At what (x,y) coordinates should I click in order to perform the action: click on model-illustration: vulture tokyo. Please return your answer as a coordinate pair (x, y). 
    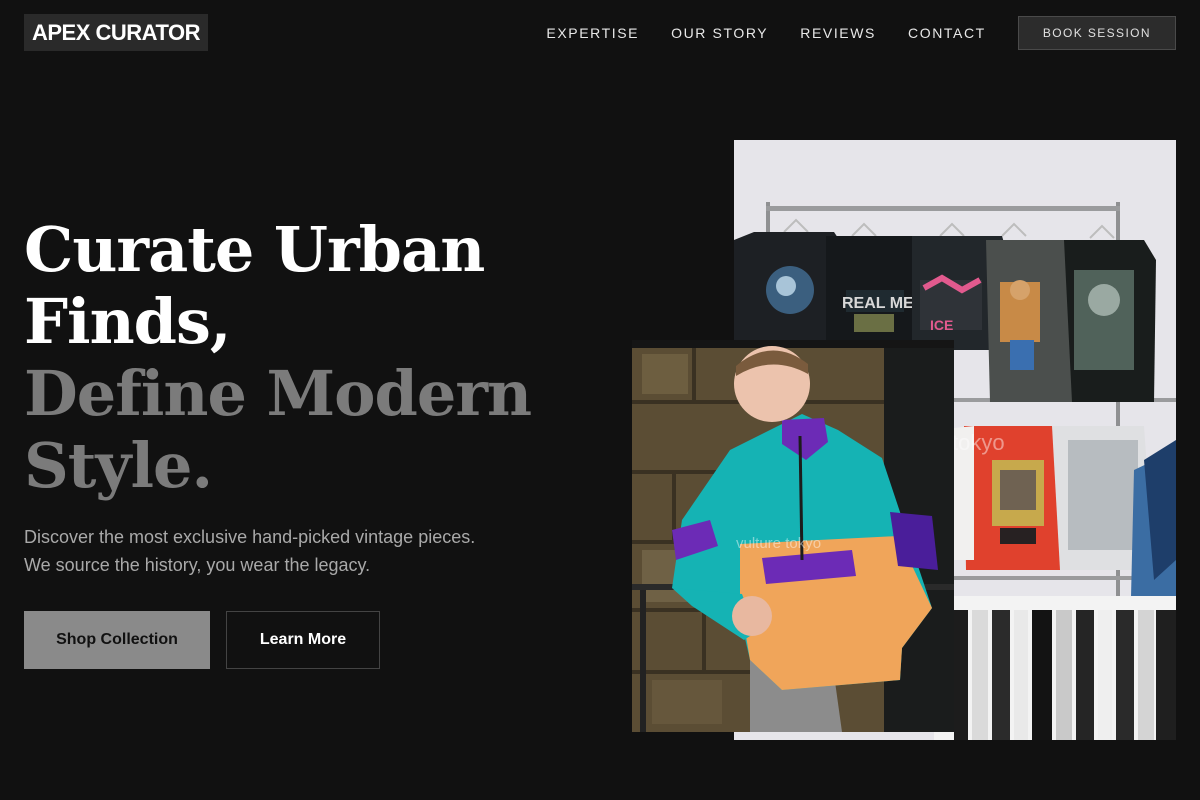
    Looking at the image, I should click on (793, 536).